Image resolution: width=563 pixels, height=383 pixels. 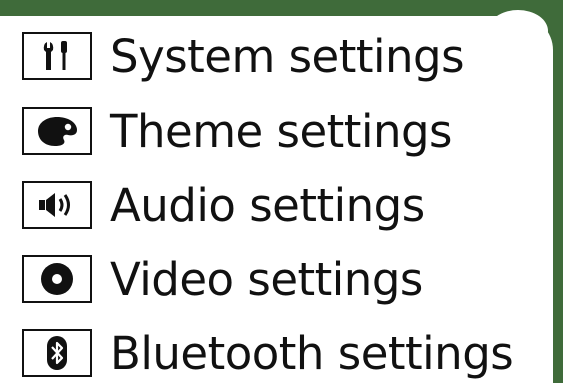 What do you see at coordinates (57, 205) in the screenshot?
I see `speaker-icon` at bounding box center [57, 205].